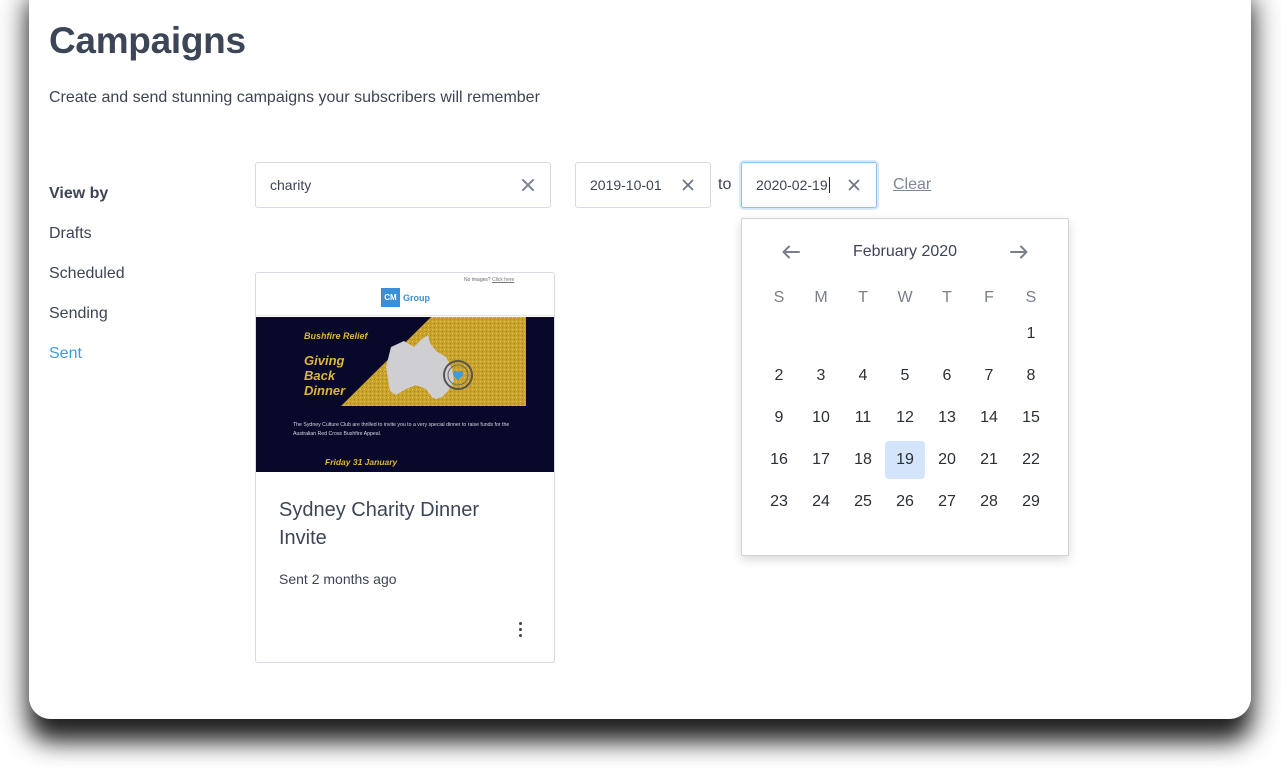 The width and height of the screenshot is (1281, 779). Describe the element at coordinates (626, 185) in the screenshot. I see `date-from-value: 2019-10-01` at that location.